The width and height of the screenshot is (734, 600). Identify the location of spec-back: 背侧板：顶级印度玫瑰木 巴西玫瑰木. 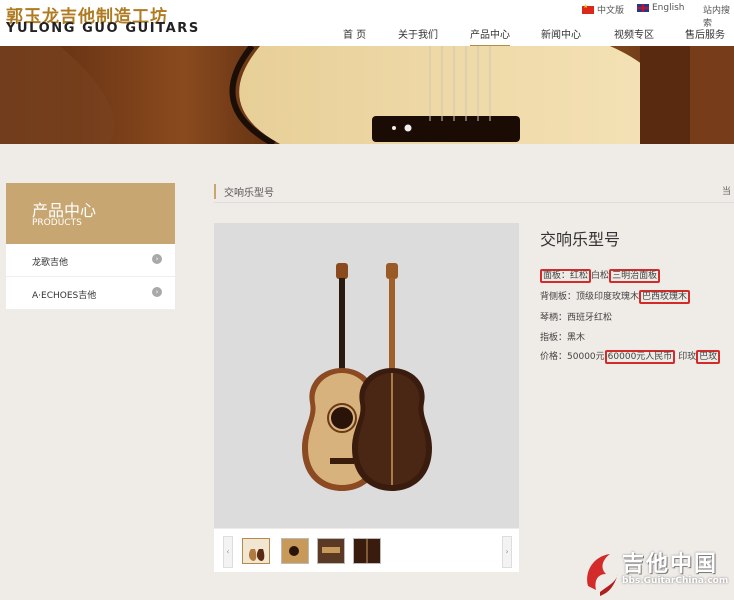
(615, 296).